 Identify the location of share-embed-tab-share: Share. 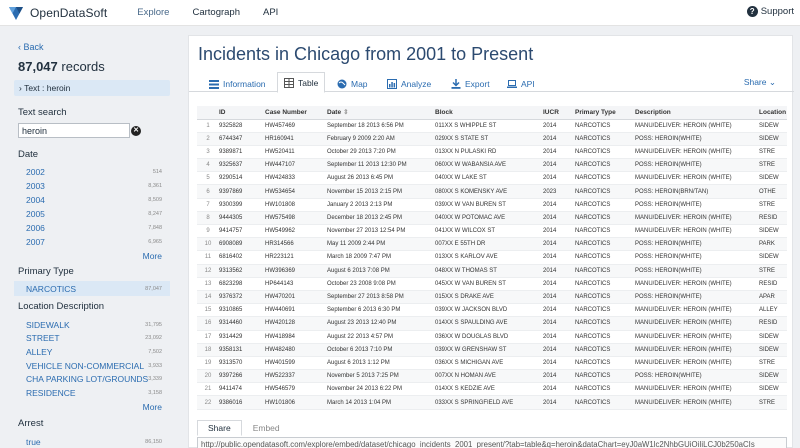
(219, 428).